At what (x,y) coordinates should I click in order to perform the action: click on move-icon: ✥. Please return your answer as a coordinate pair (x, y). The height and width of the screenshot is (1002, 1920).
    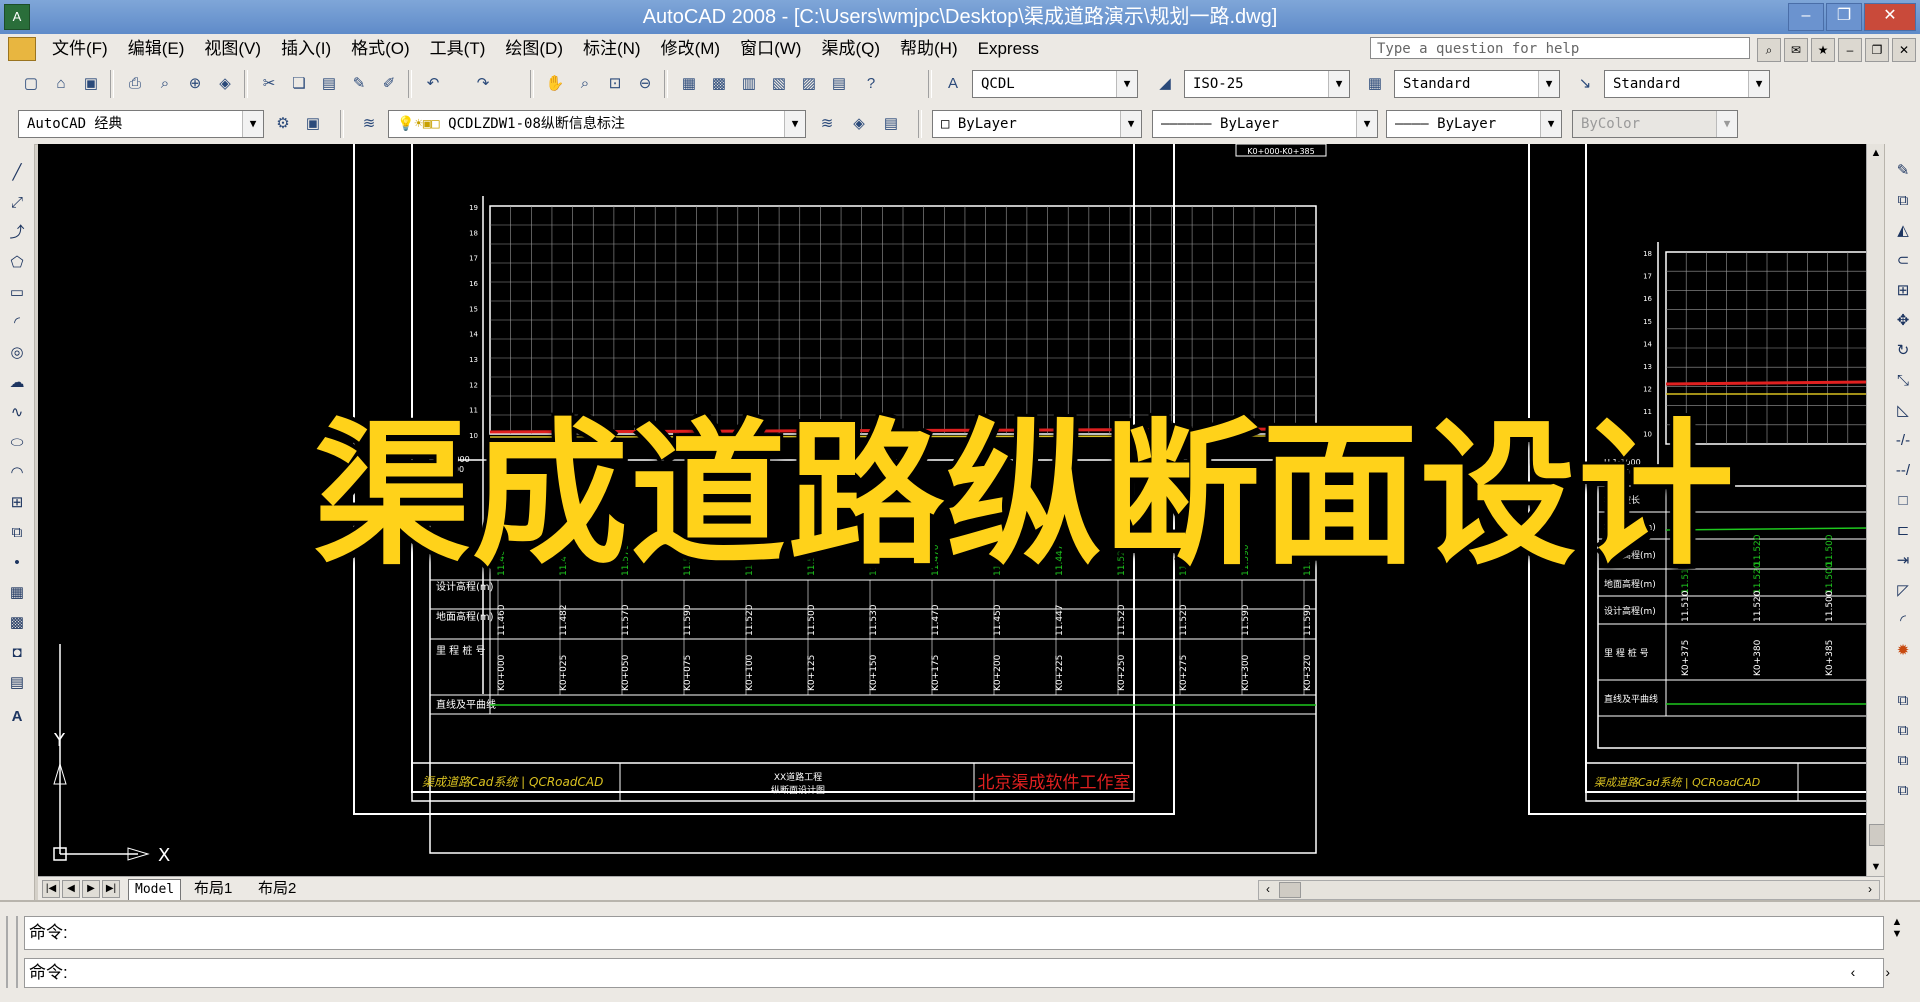
    Looking at the image, I should click on (1903, 321).